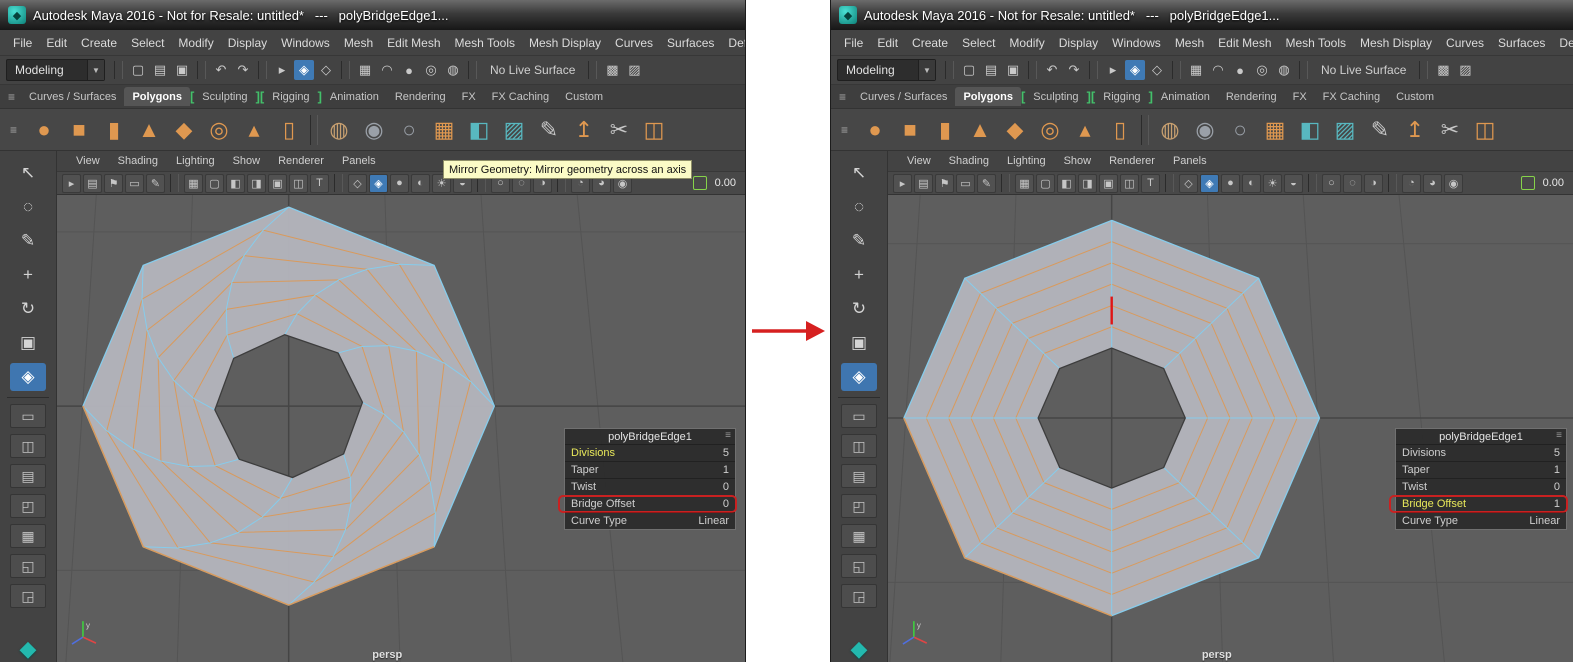 Image resolution: width=1573 pixels, height=662 pixels. Describe the element at coordinates (22, 43) in the screenshot. I see `menu-file: File` at that location.